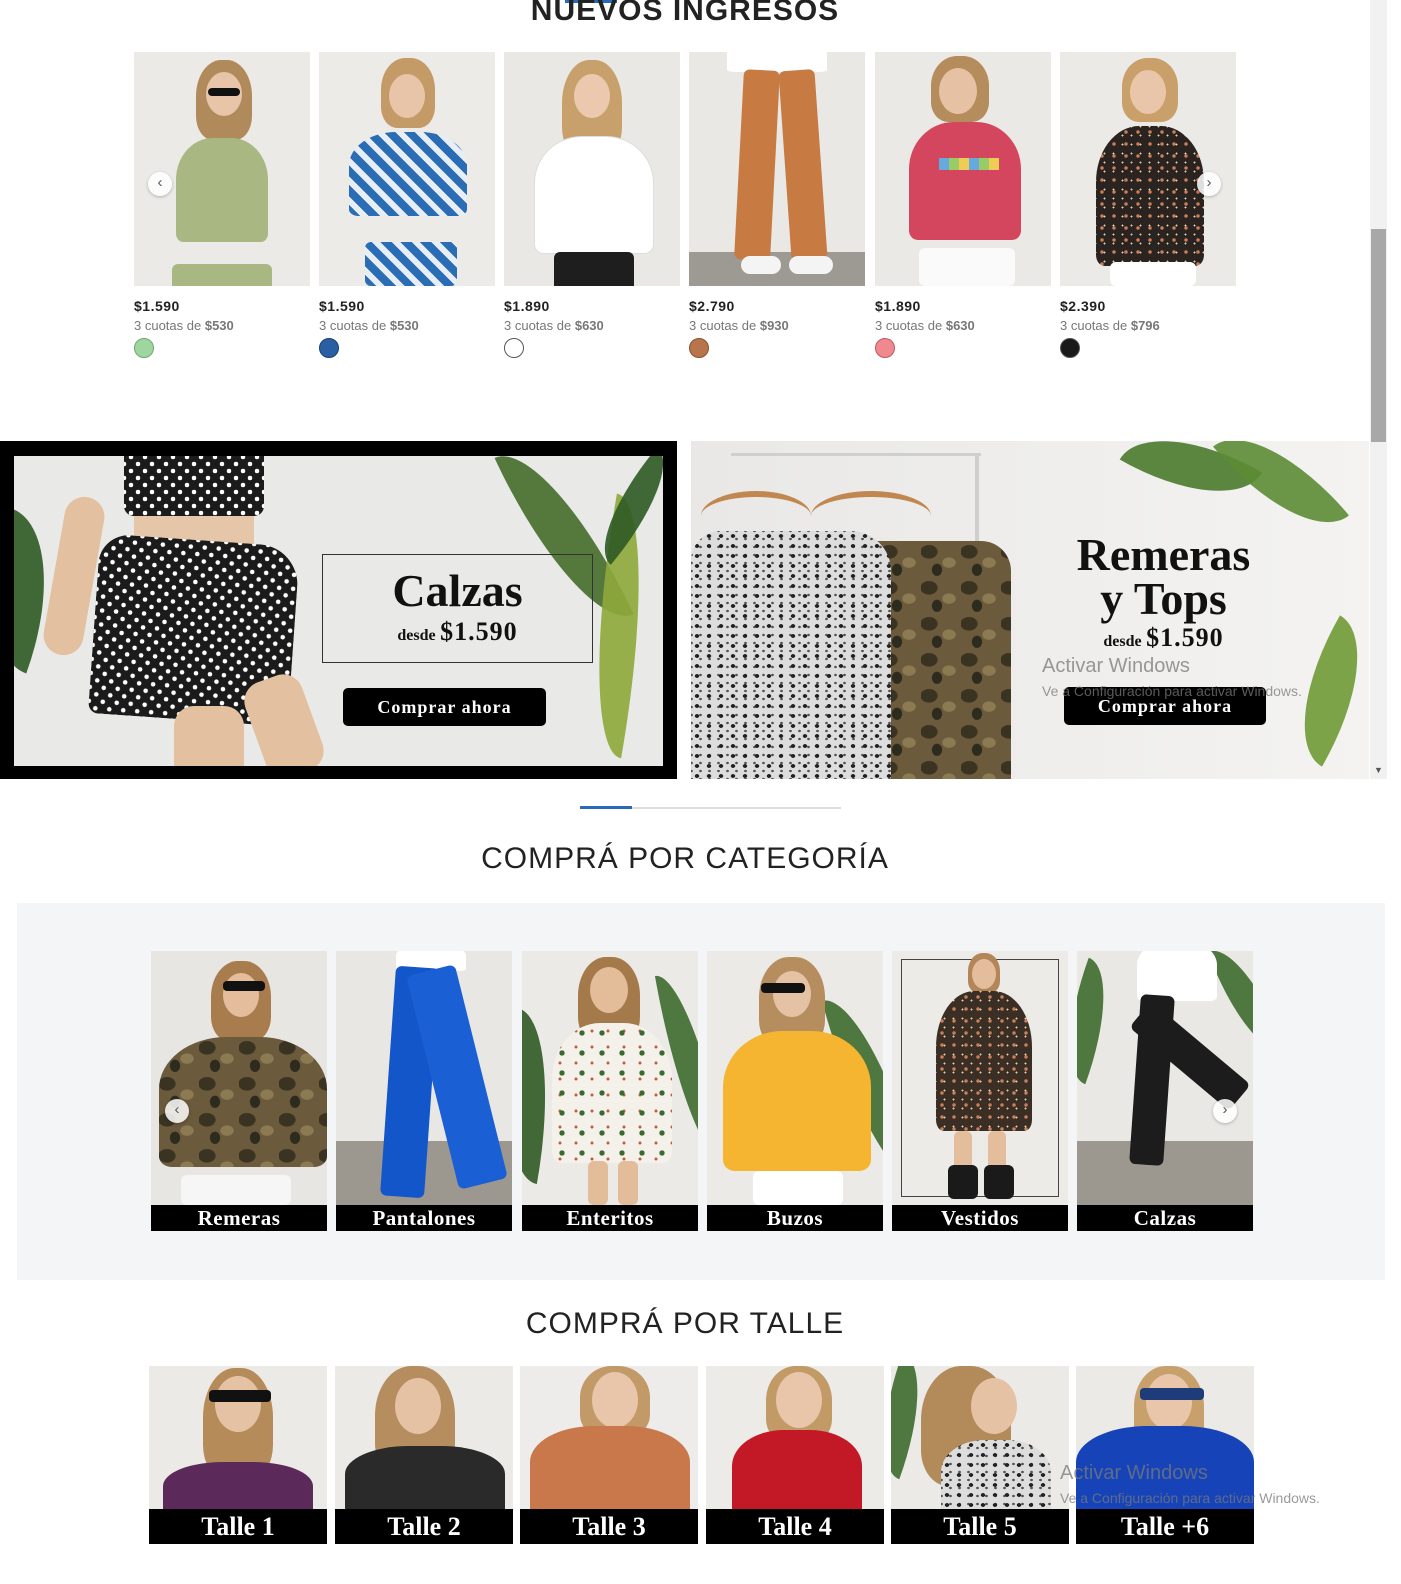  I want to click on section-title-categoria: COMPRÁ POR CATEGORÍA, so click(685, 858).